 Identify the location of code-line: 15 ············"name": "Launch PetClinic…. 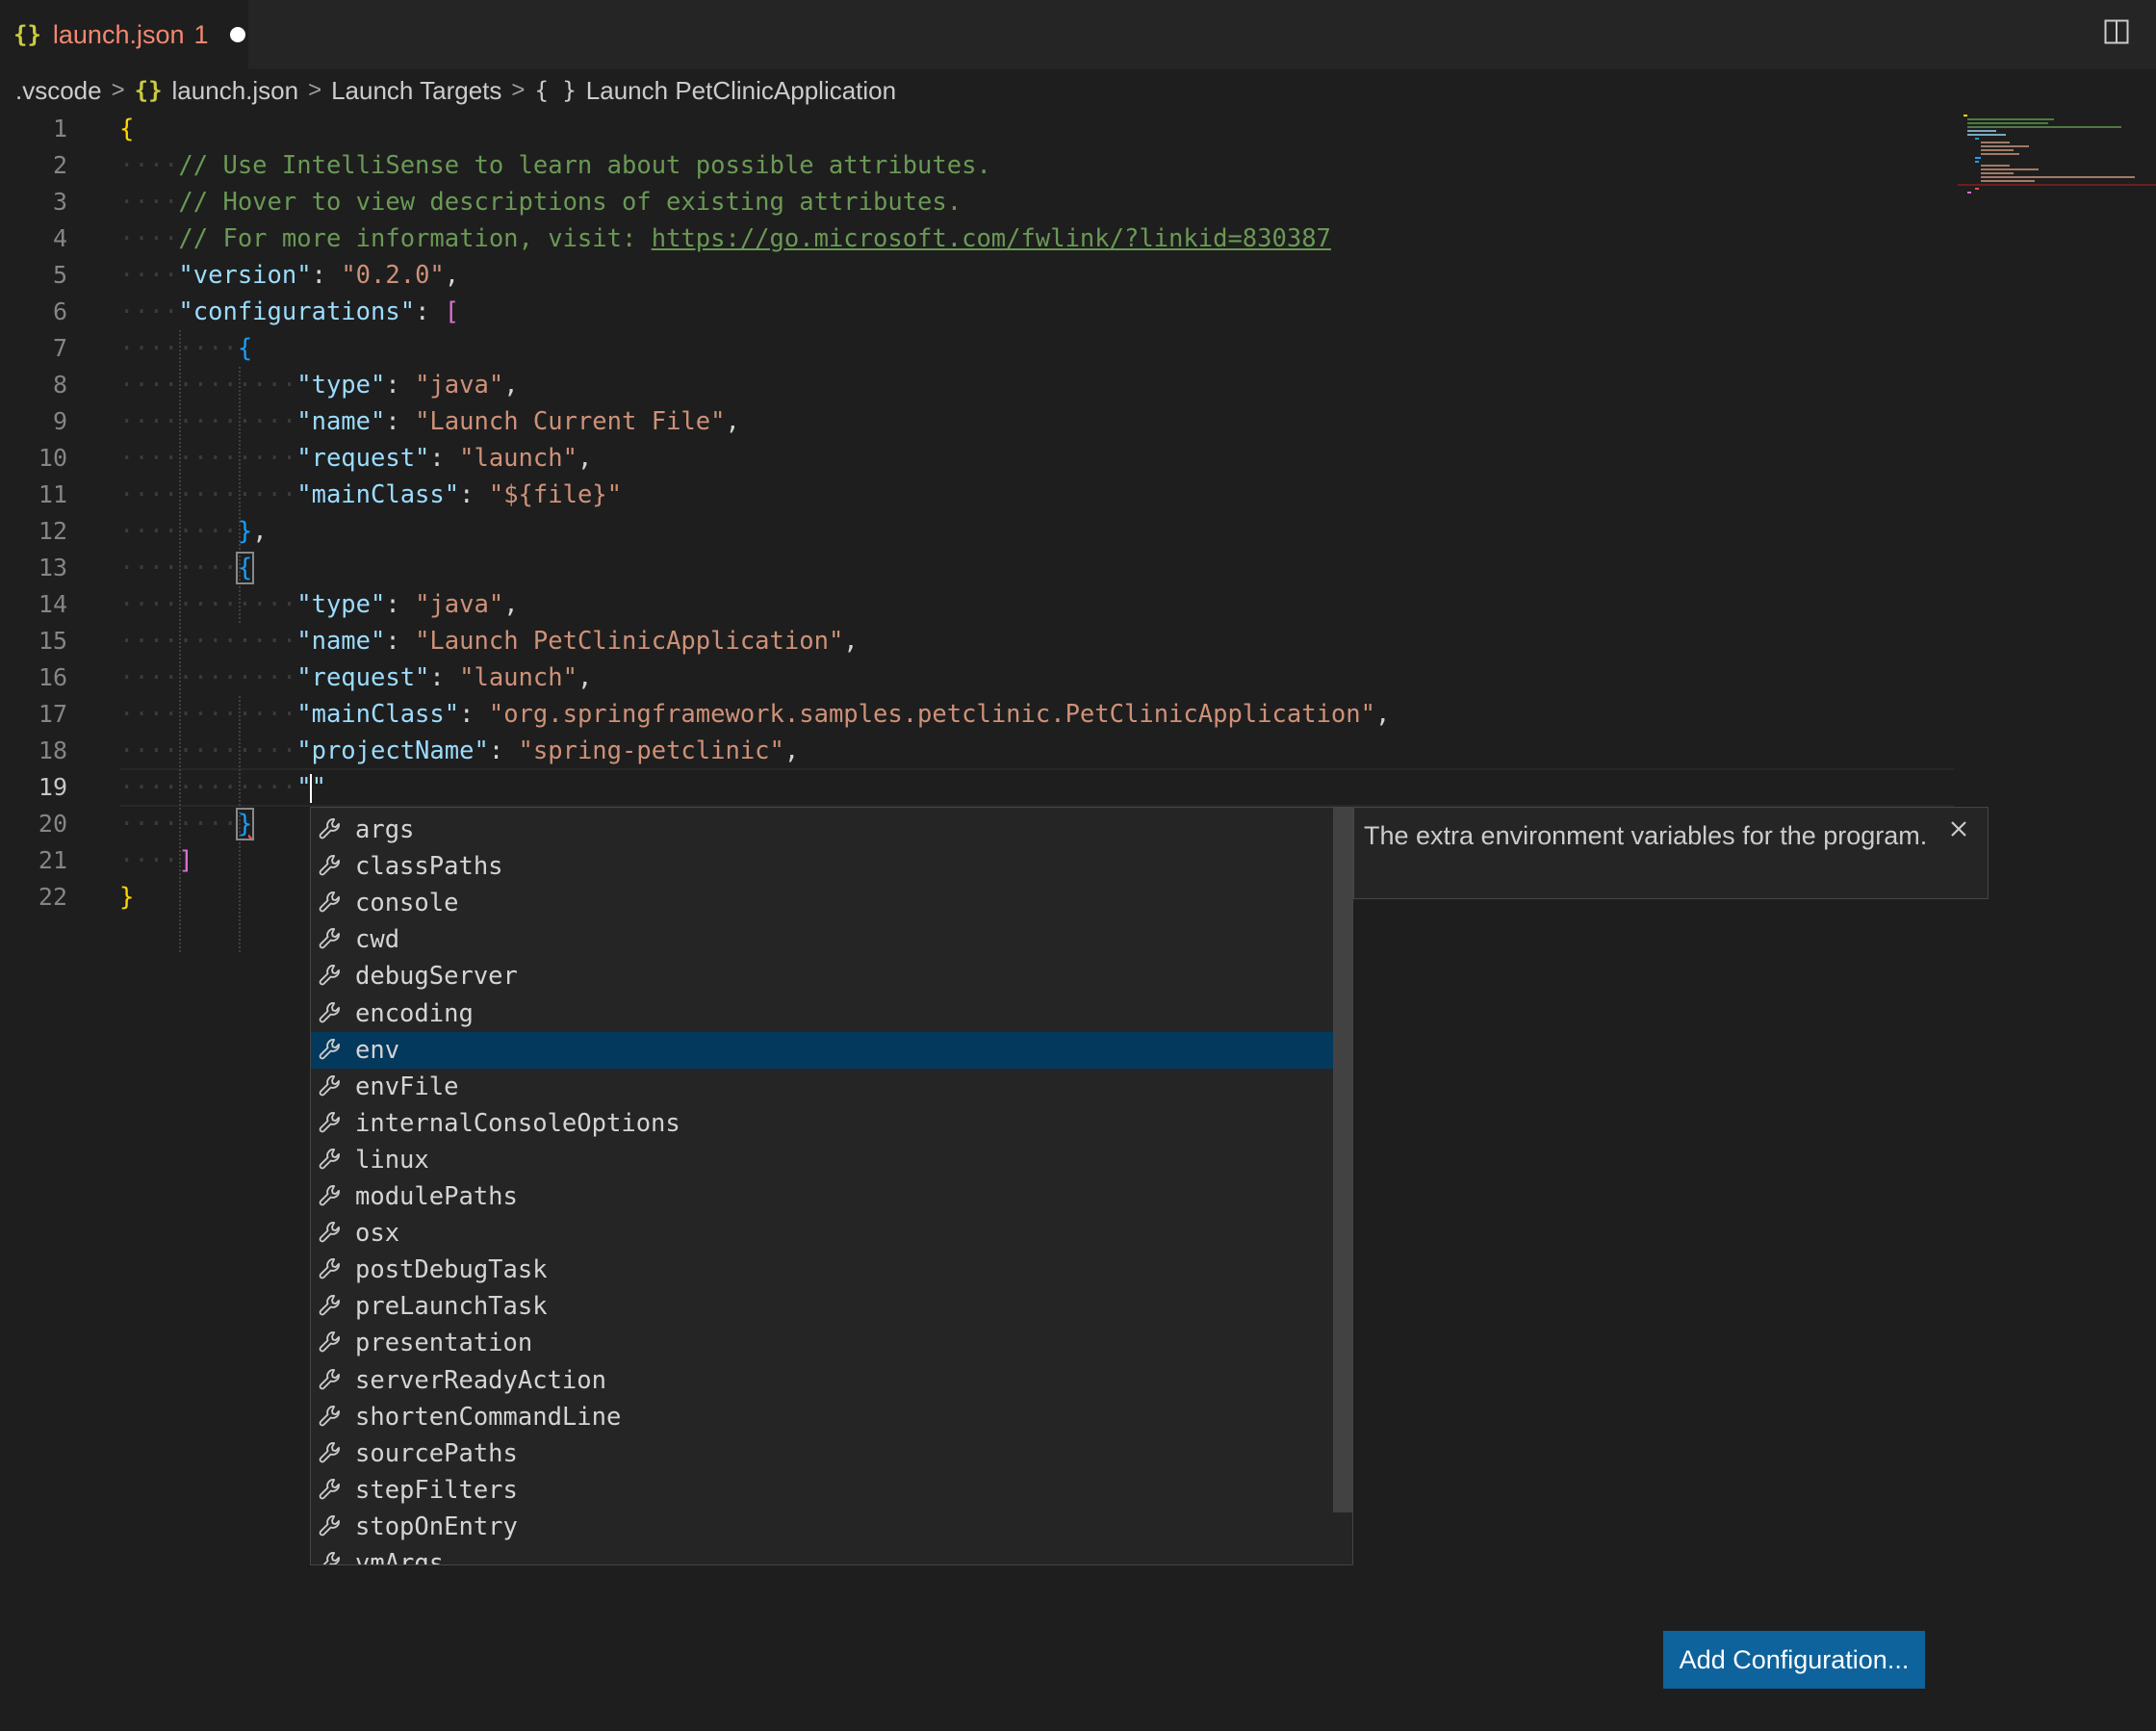
(448, 641).